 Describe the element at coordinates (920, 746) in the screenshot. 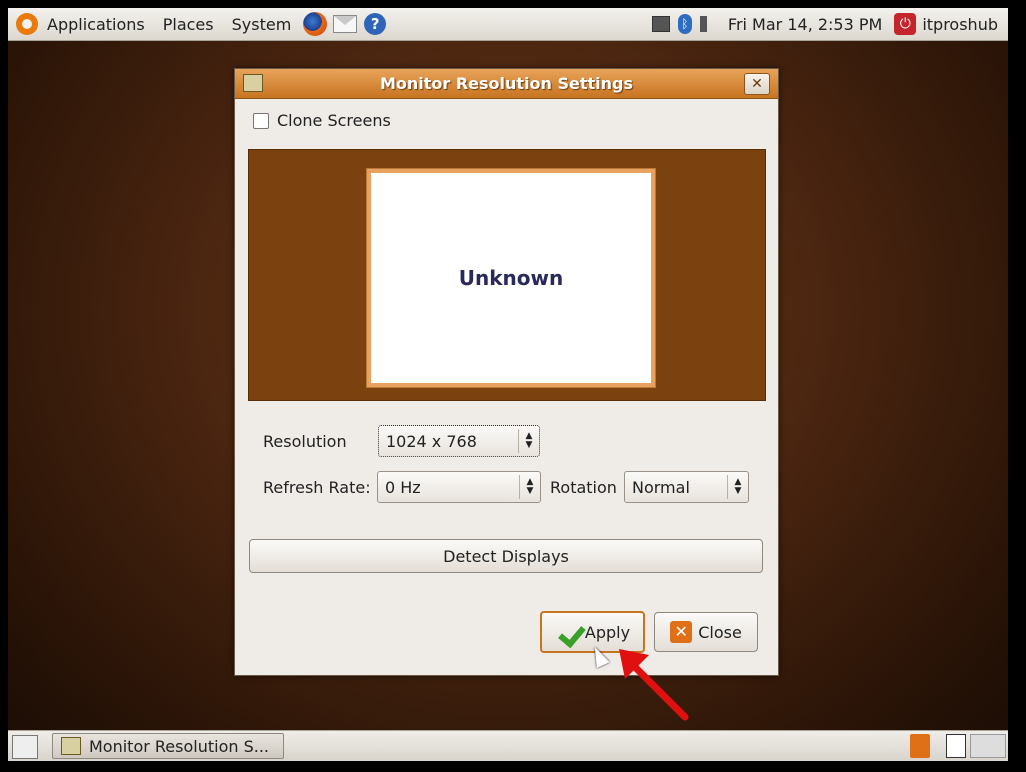

I see `trash-icon` at that location.